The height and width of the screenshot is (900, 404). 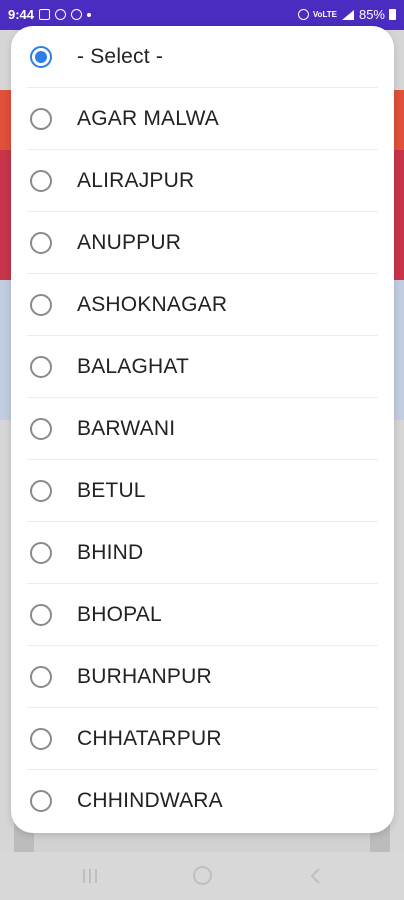 I want to click on signal-icon, so click(x=347, y=14).